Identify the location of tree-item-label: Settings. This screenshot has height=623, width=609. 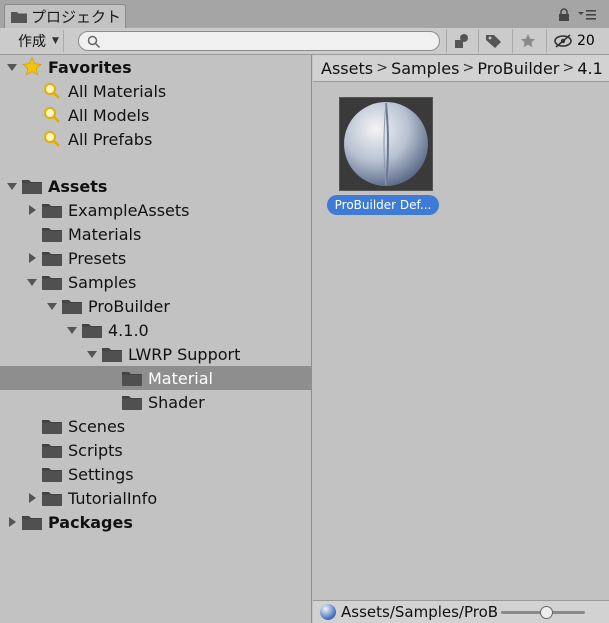
(101, 474).